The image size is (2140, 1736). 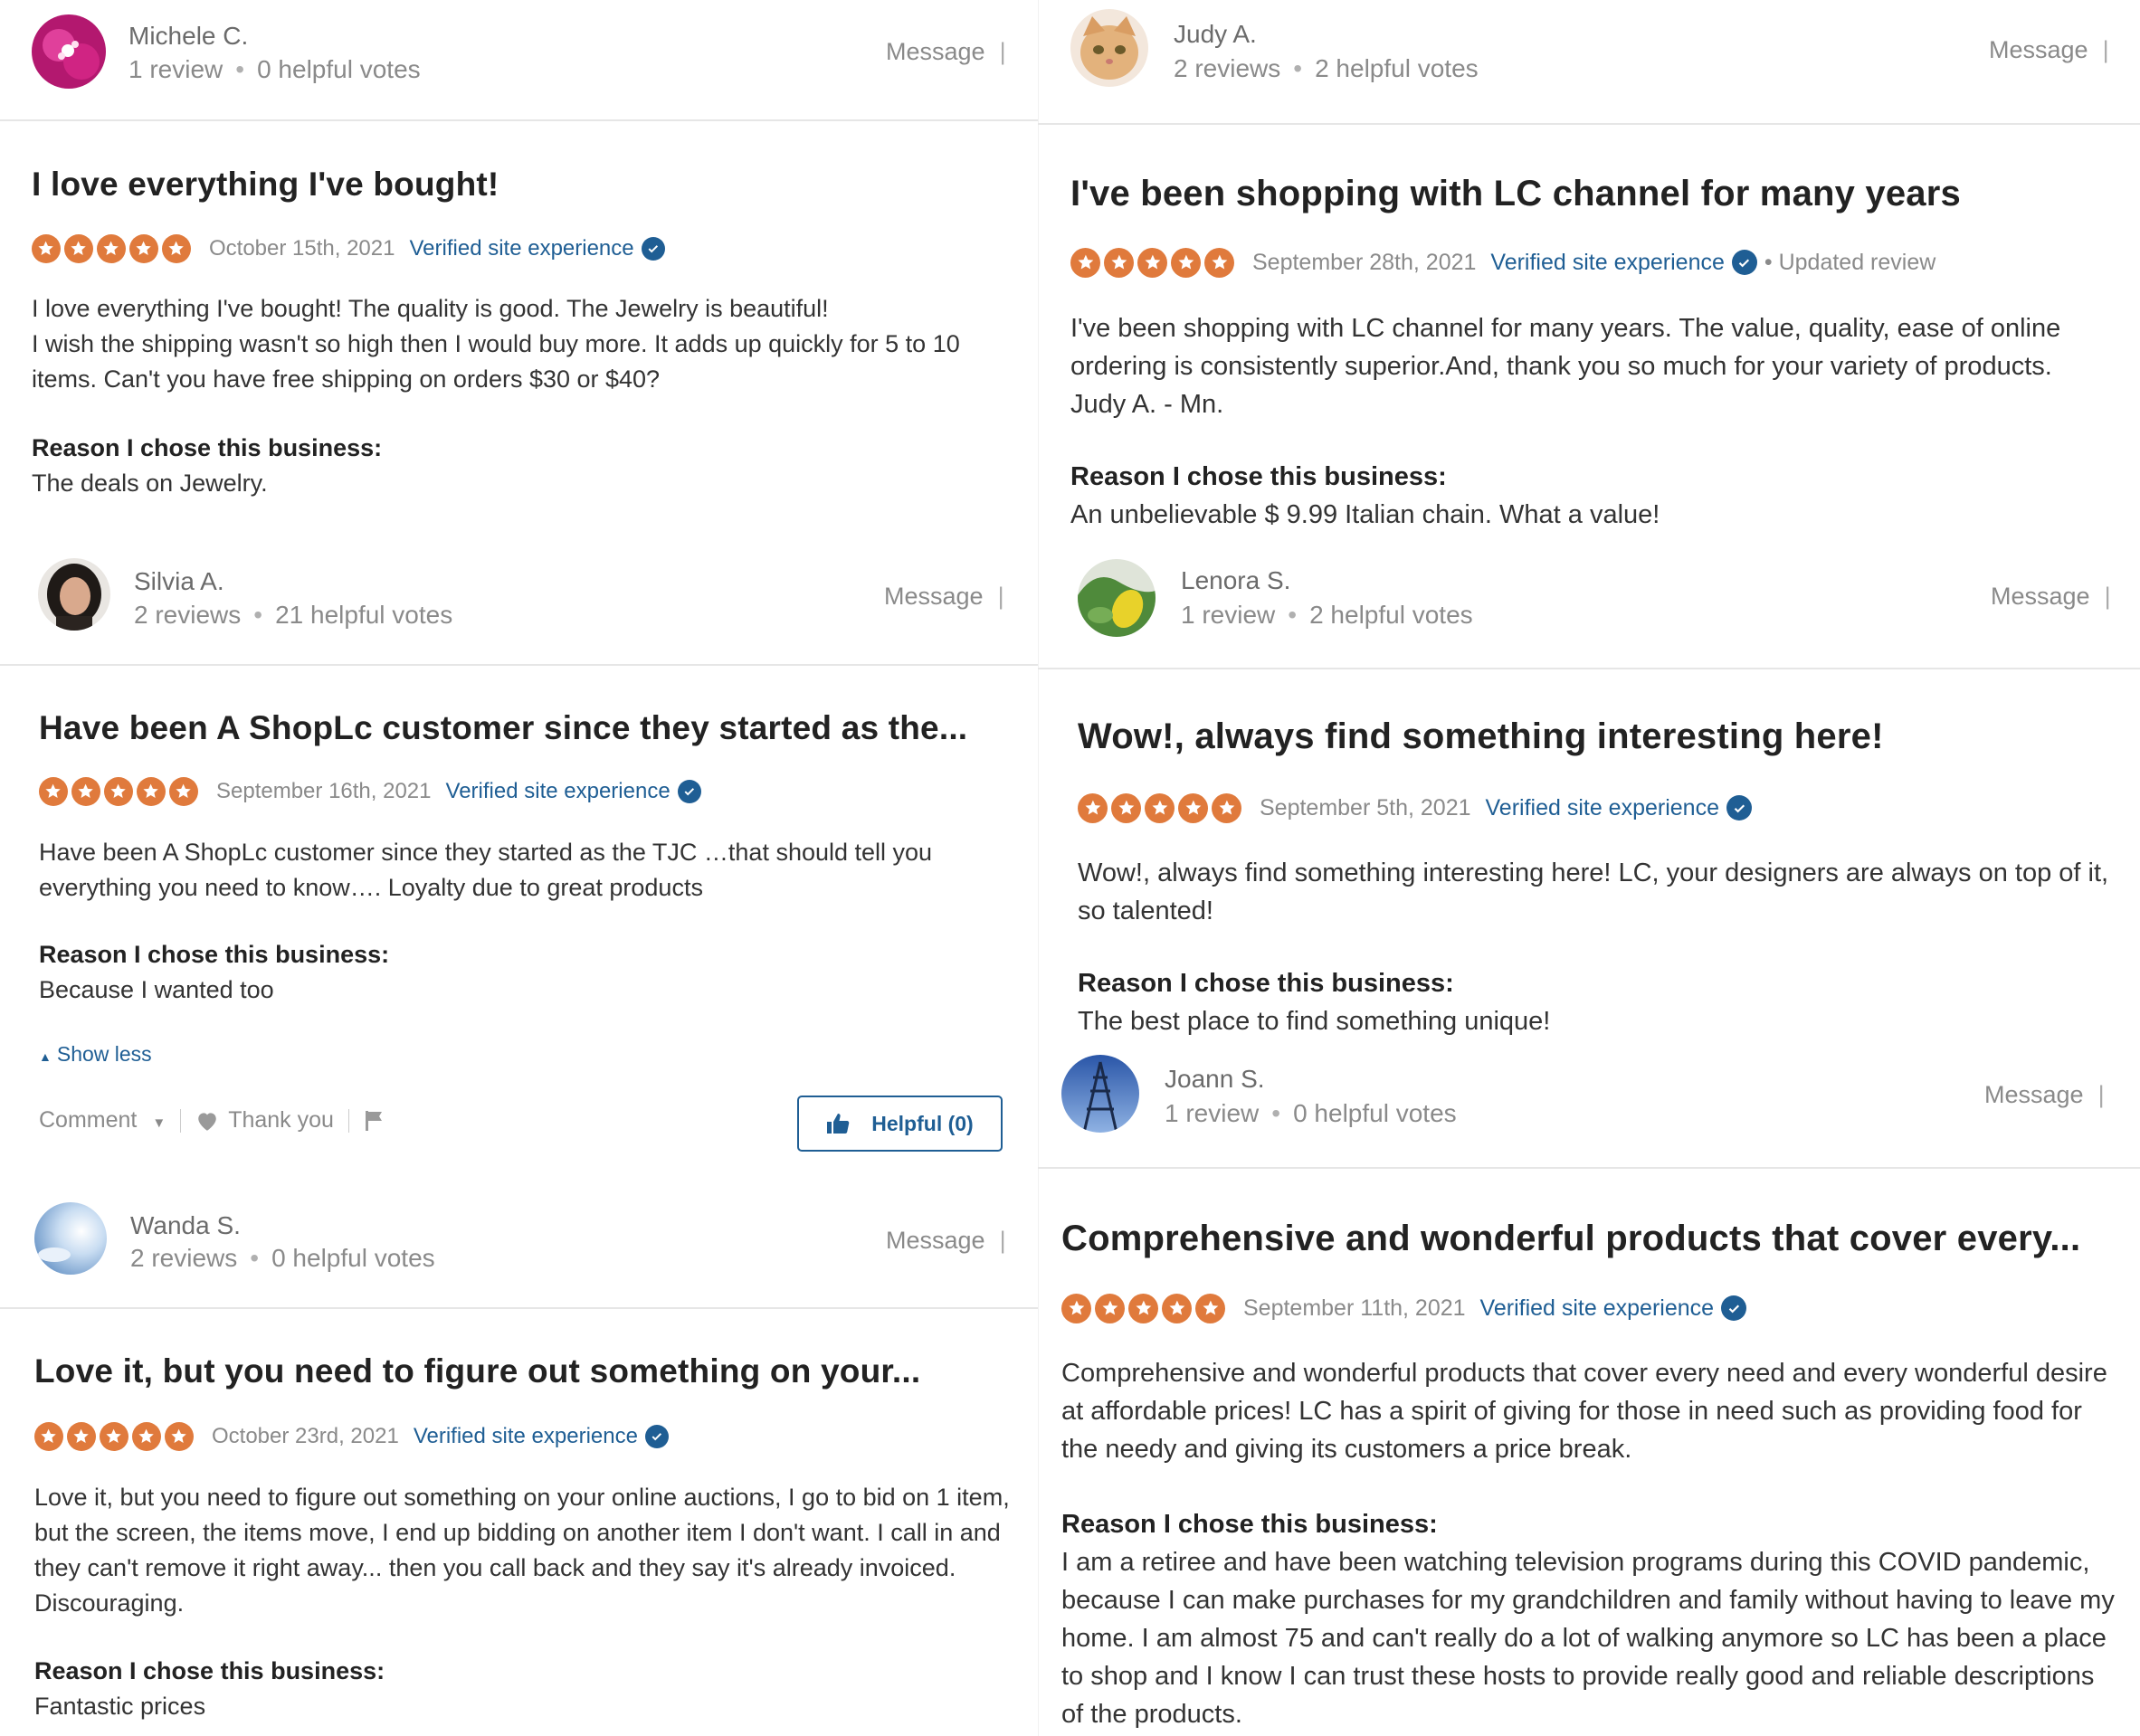 I want to click on separator, so click(x=181, y=1120).